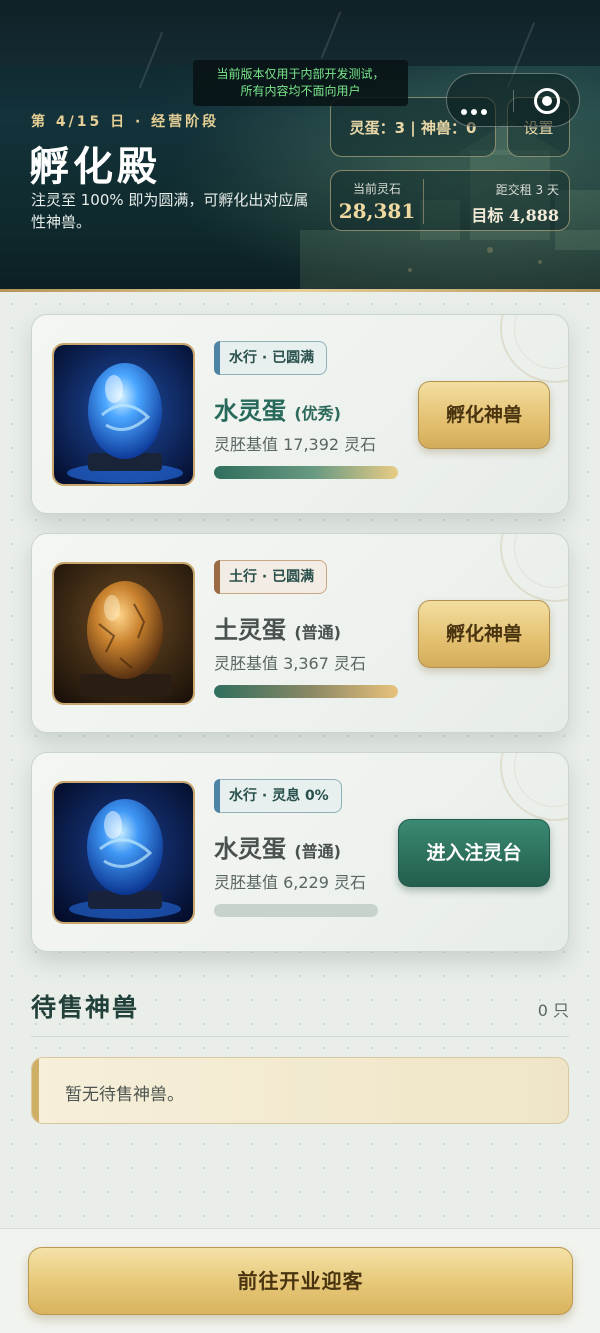  I want to click on page-title: 孵化殿, so click(95, 166).